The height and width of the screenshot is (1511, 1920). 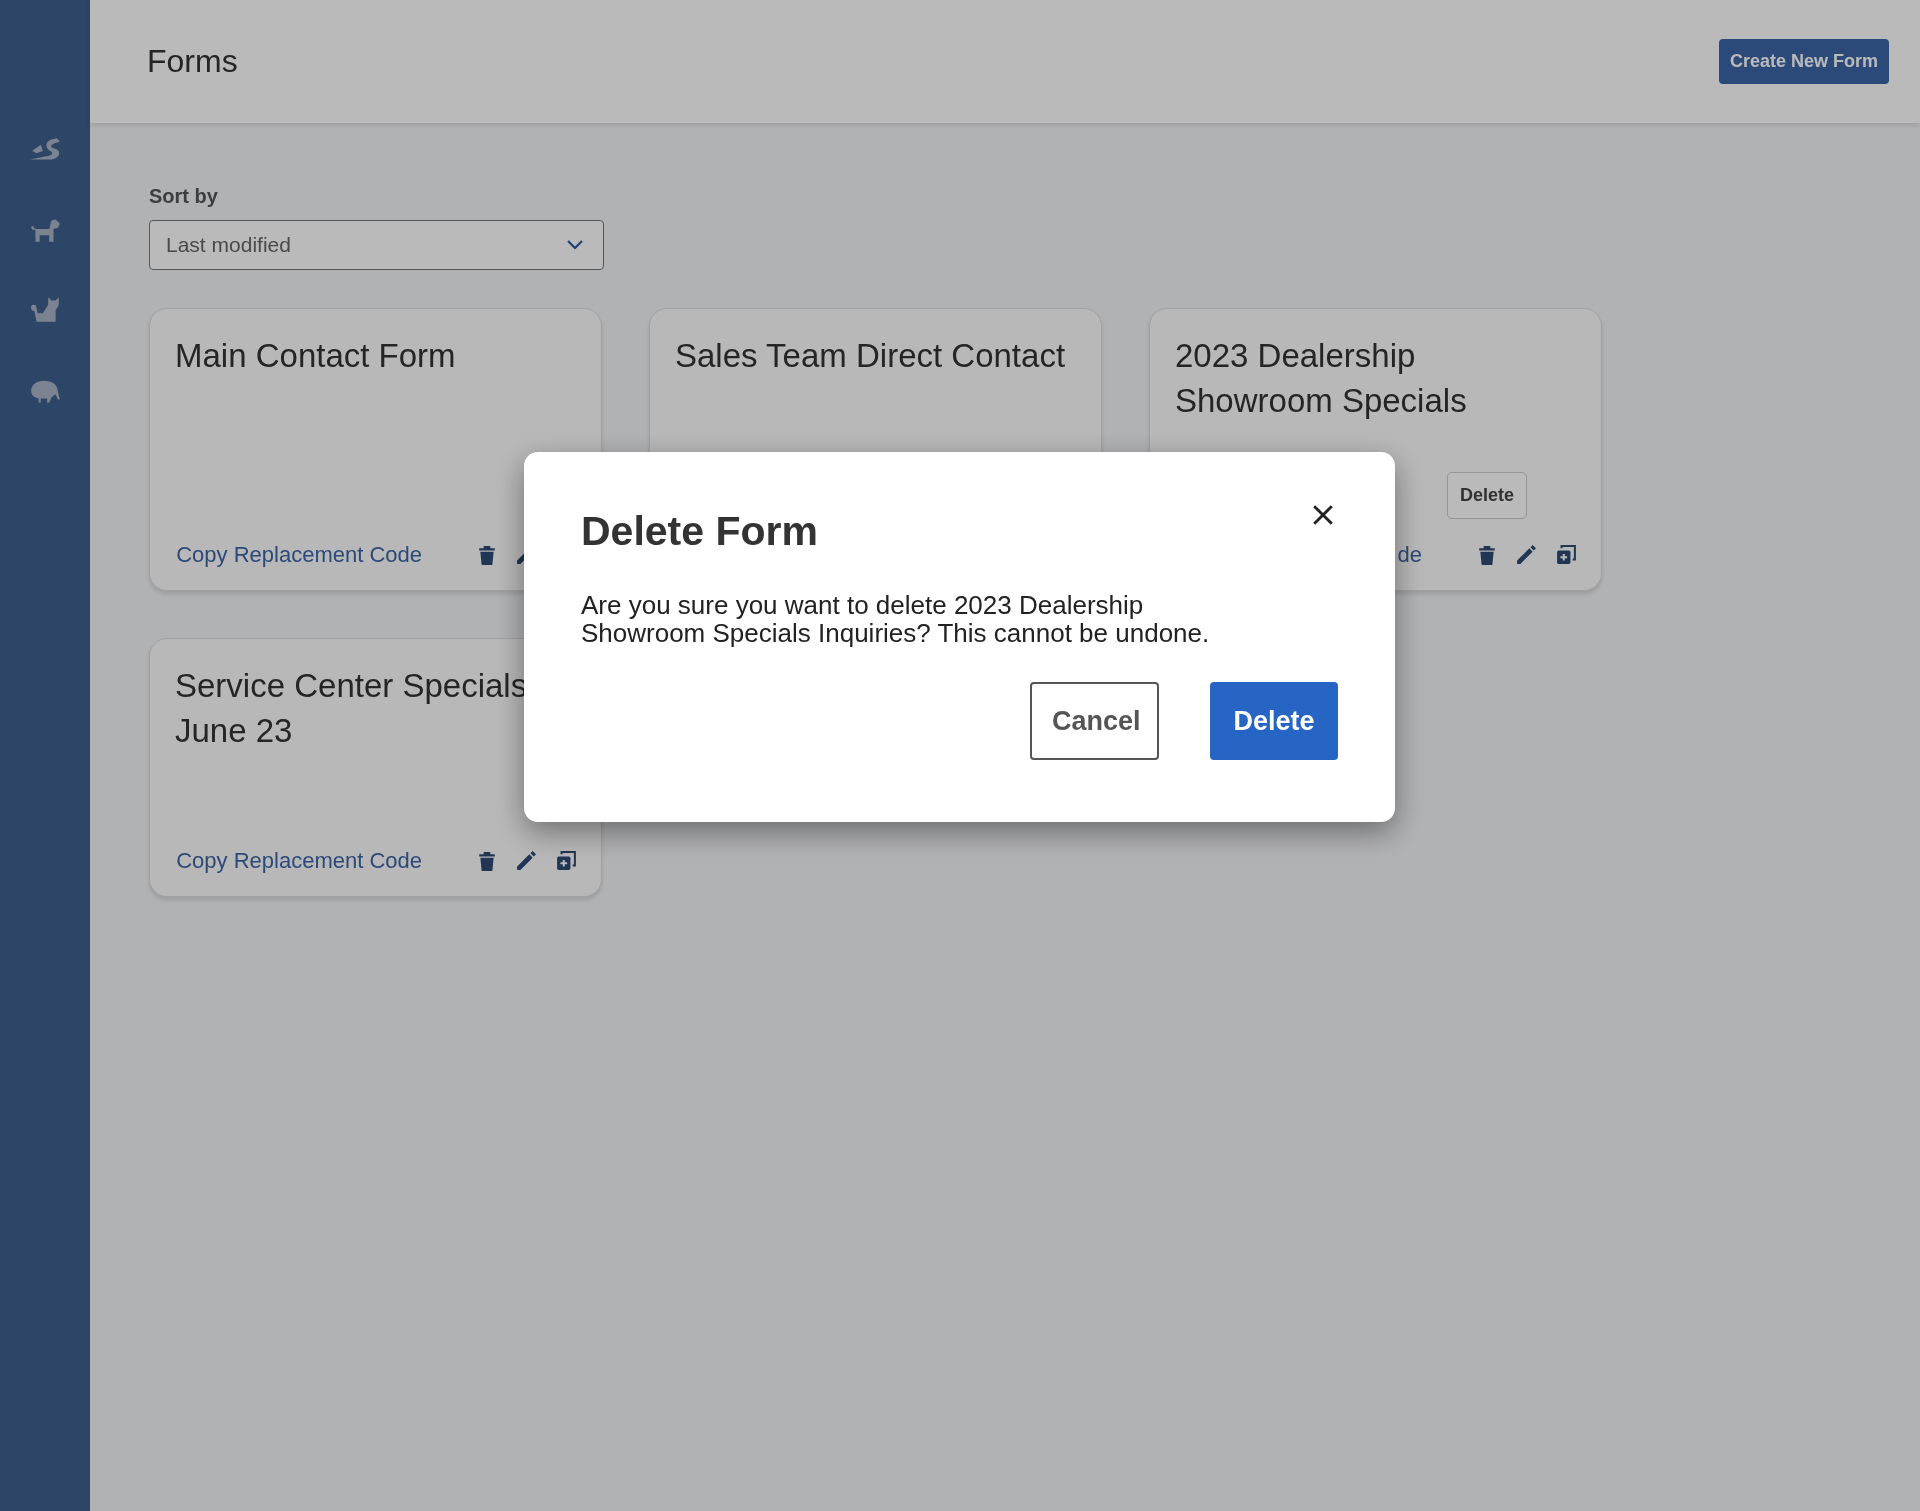 I want to click on form-title: 2023 Dealership Showroom Specials, so click(x=1321, y=378).